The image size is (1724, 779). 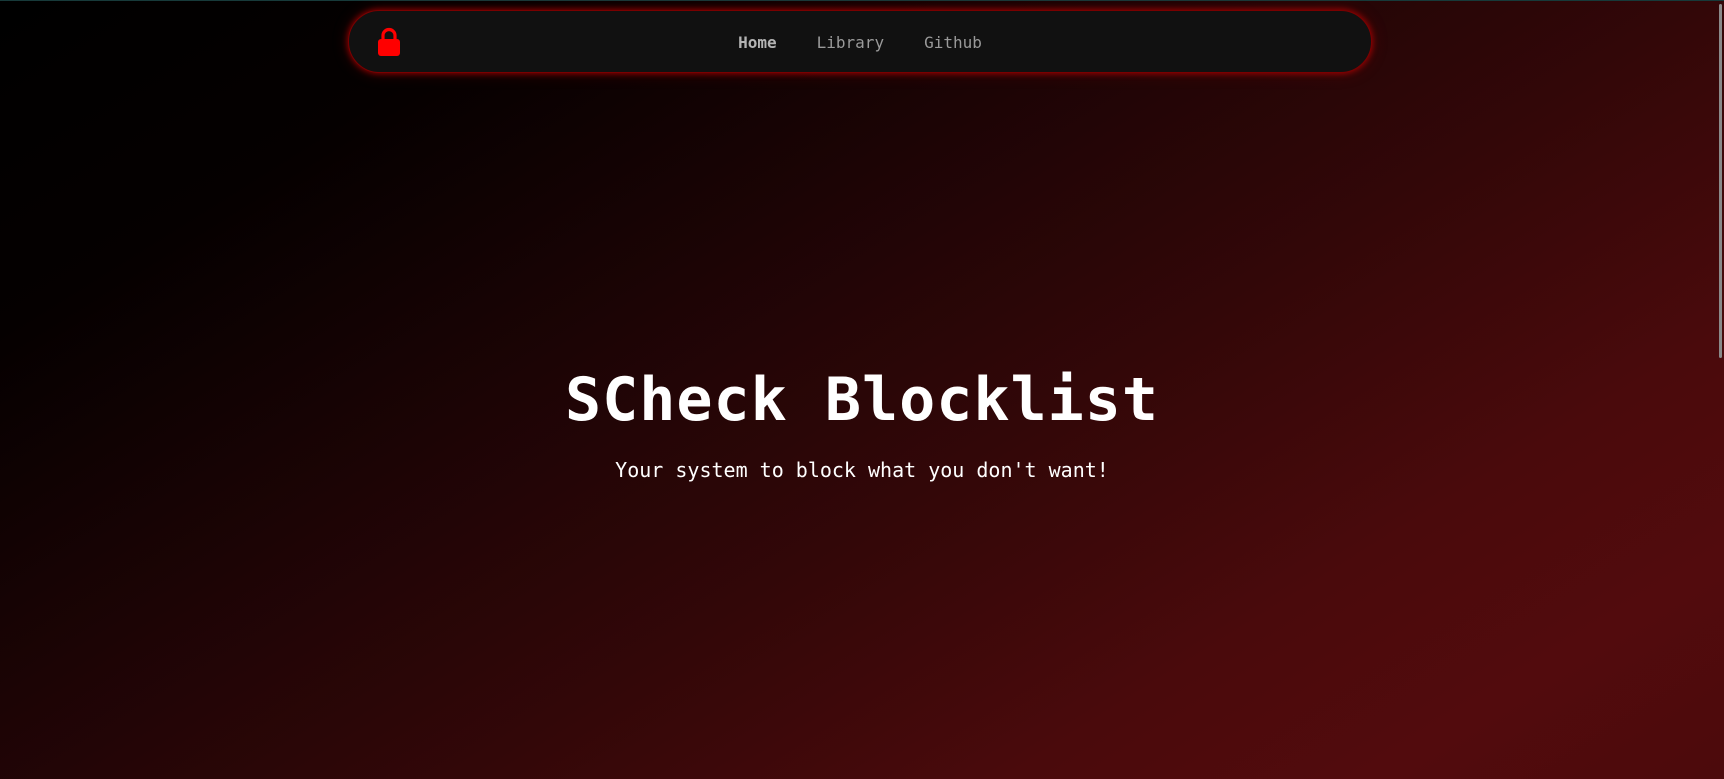 What do you see at coordinates (850, 42) in the screenshot?
I see `nav-link-library: Library` at bounding box center [850, 42].